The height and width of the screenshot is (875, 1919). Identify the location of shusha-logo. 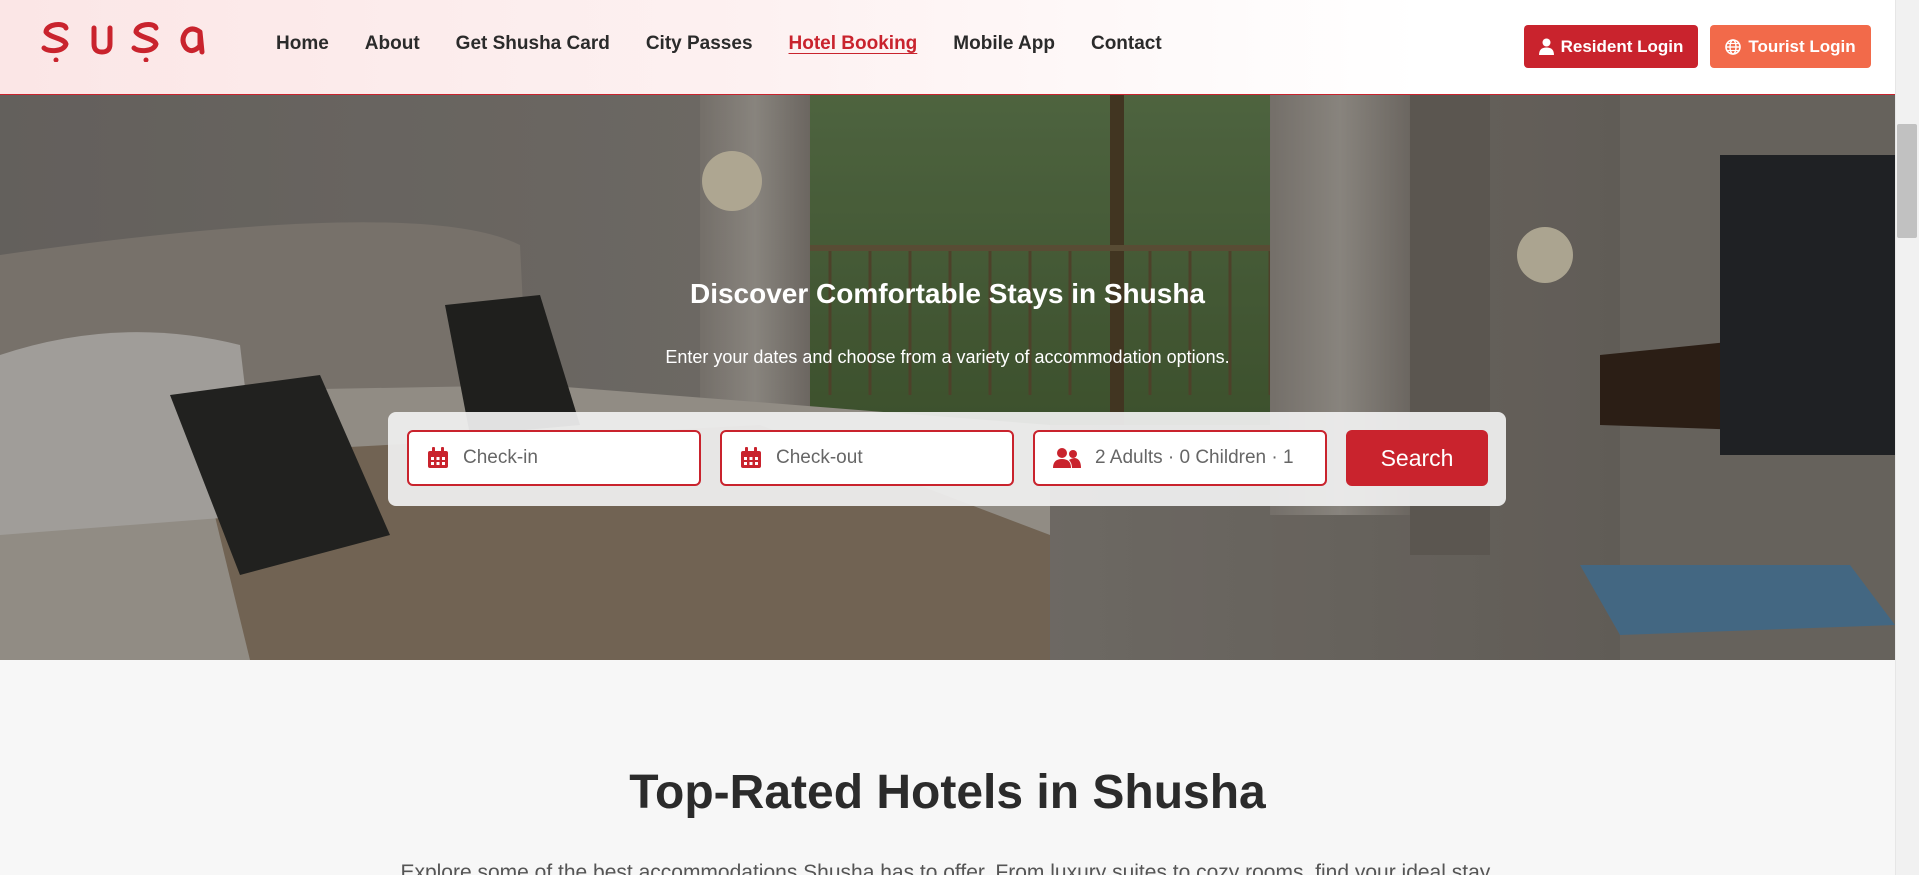
(126, 40).